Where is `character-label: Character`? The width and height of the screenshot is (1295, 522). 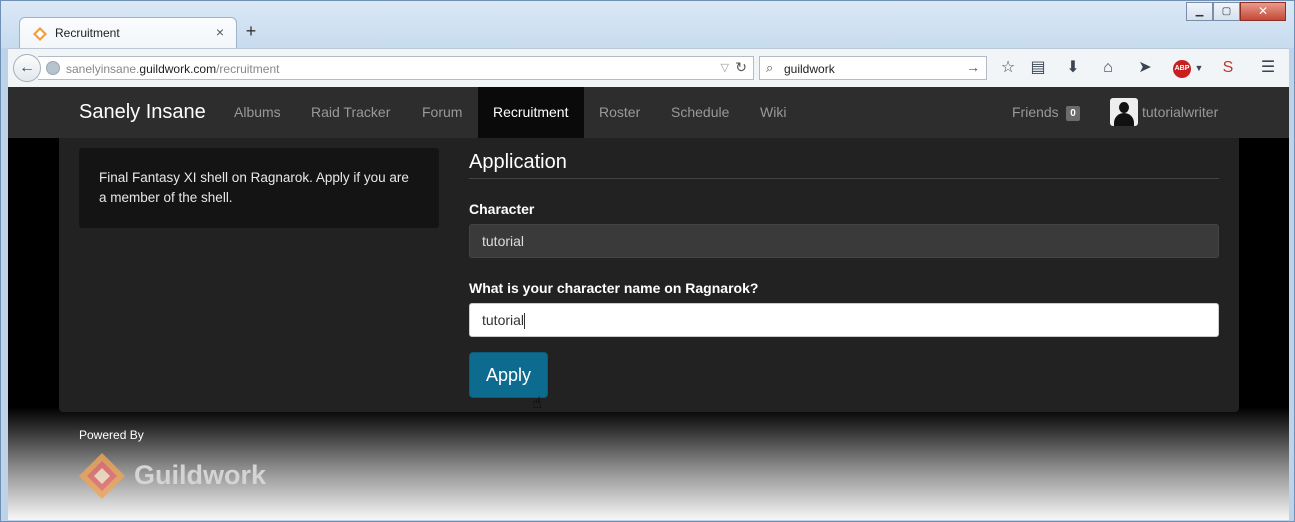
character-label: Character is located at coordinates (502, 209).